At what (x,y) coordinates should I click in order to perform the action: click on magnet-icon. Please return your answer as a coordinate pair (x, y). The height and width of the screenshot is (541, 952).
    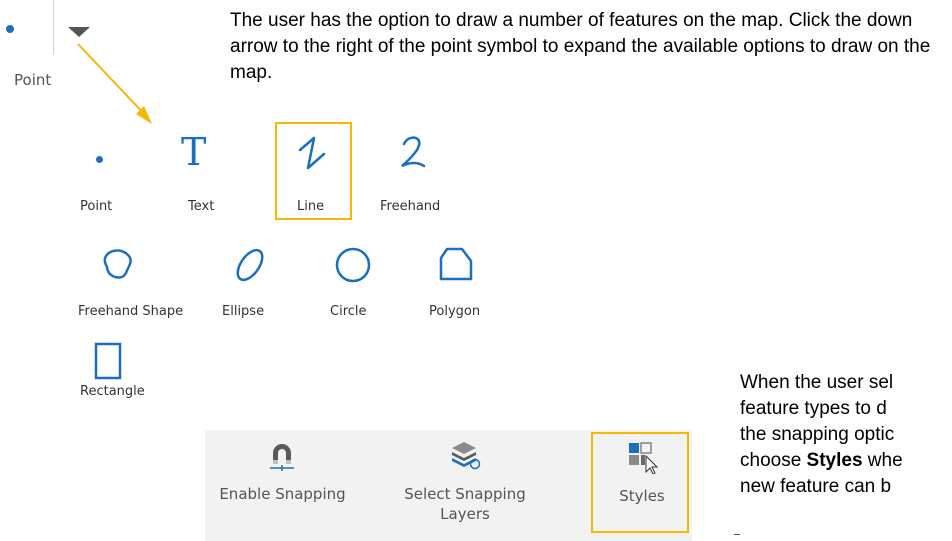
    Looking at the image, I should click on (282, 456).